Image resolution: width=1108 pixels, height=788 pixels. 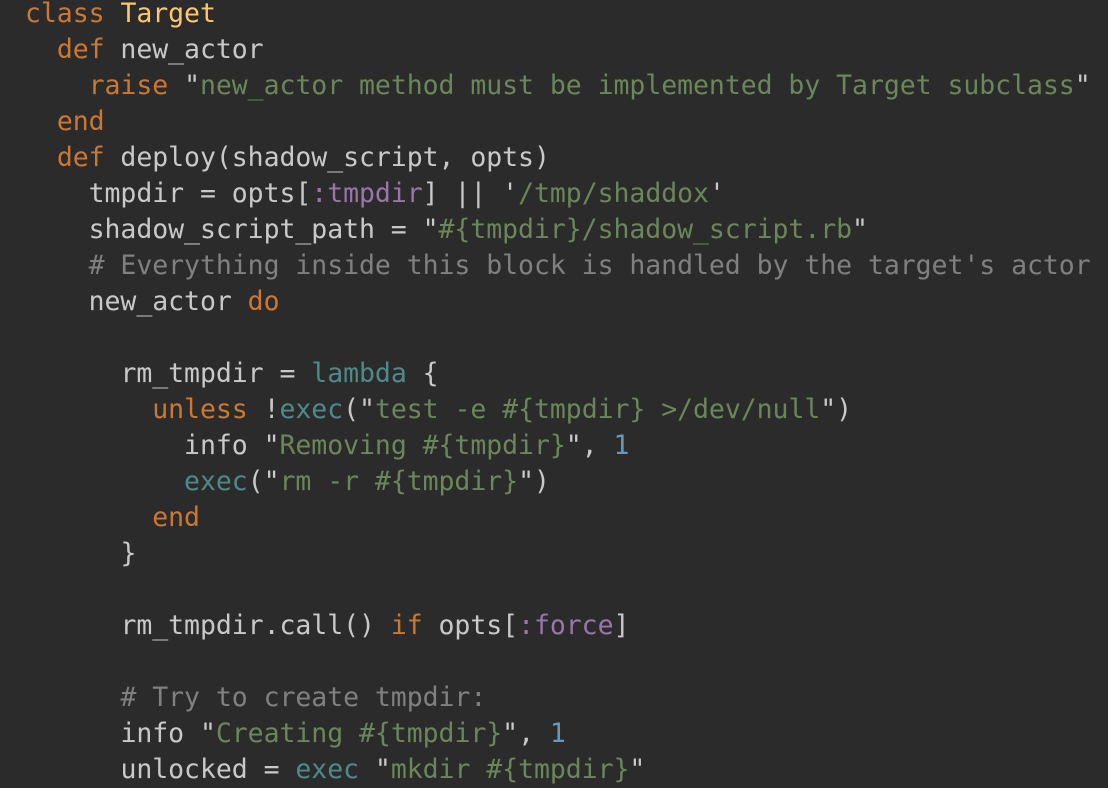 I want to click on code-line: unlocked = exec "mkdir #{tmpdir}", so click(x=558, y=770).